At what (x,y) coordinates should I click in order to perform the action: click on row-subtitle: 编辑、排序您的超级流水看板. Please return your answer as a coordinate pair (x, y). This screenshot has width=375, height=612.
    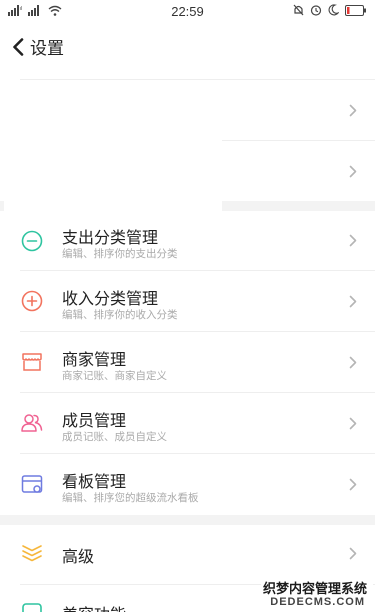
    Looking at the image, I should click on (130, 498).